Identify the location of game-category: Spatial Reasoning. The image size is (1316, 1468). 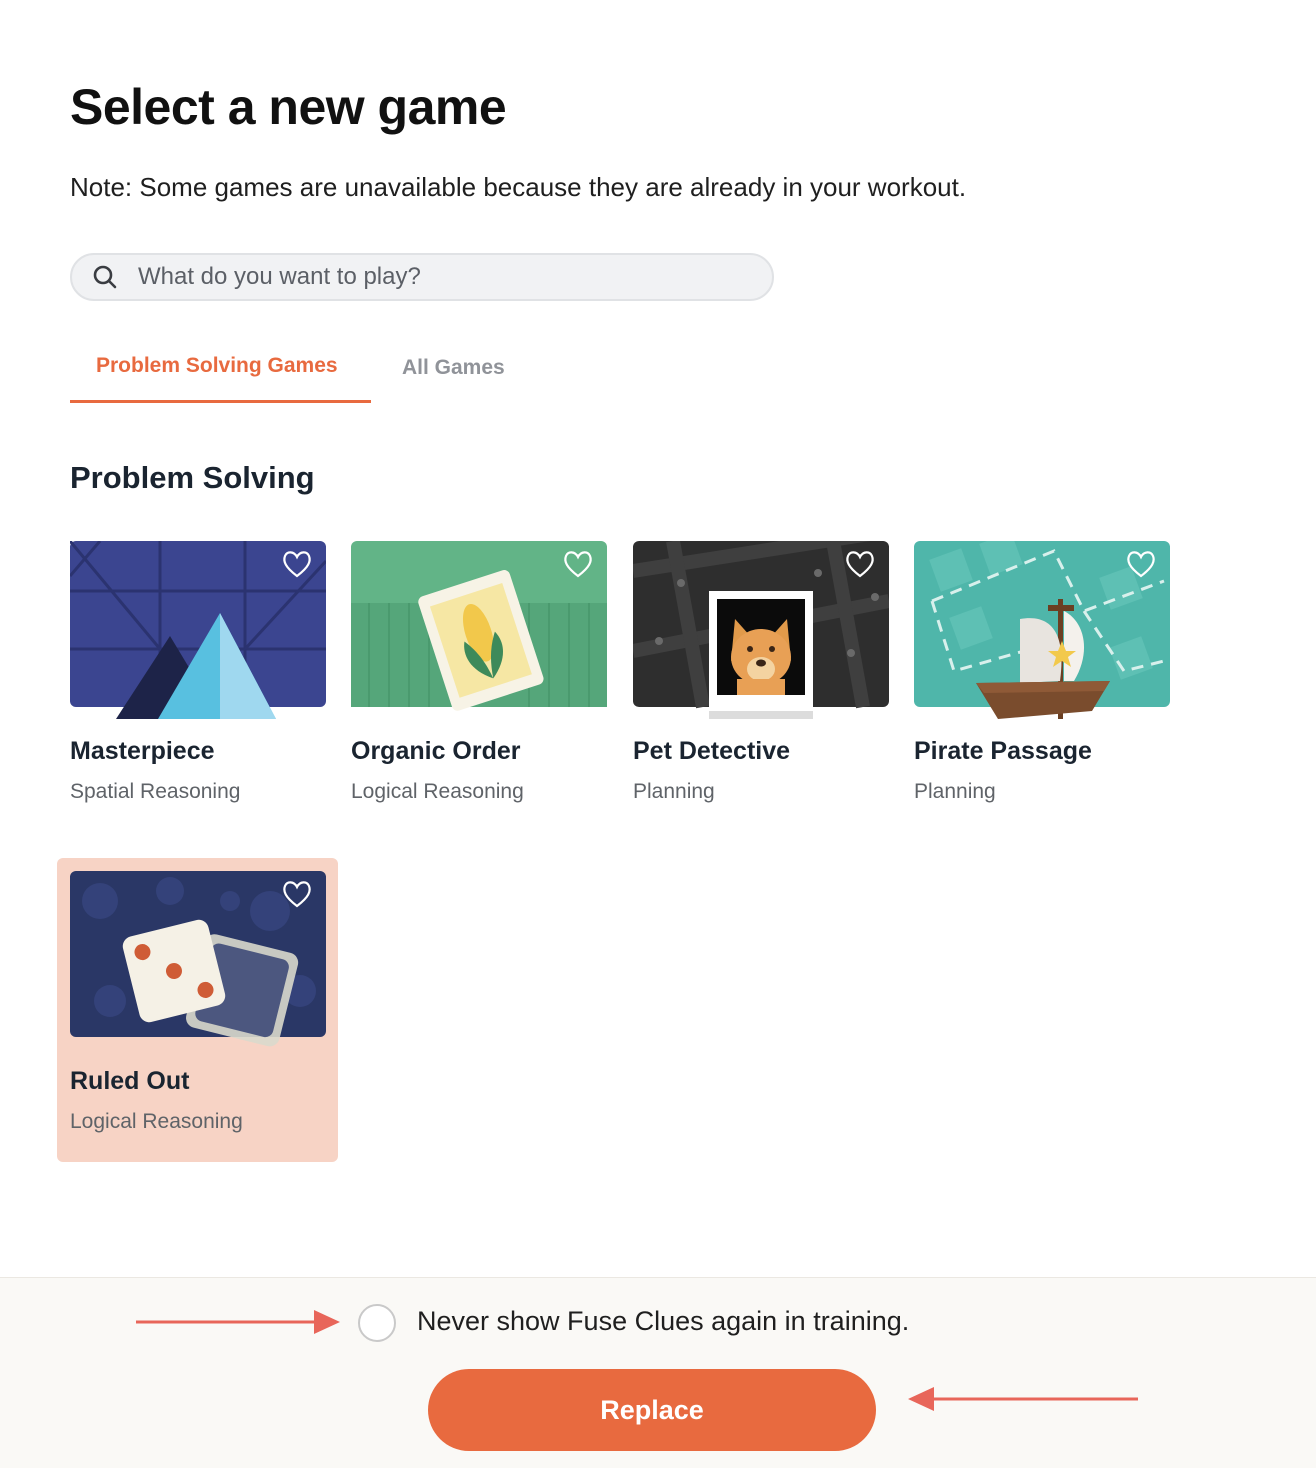
(155, 791).